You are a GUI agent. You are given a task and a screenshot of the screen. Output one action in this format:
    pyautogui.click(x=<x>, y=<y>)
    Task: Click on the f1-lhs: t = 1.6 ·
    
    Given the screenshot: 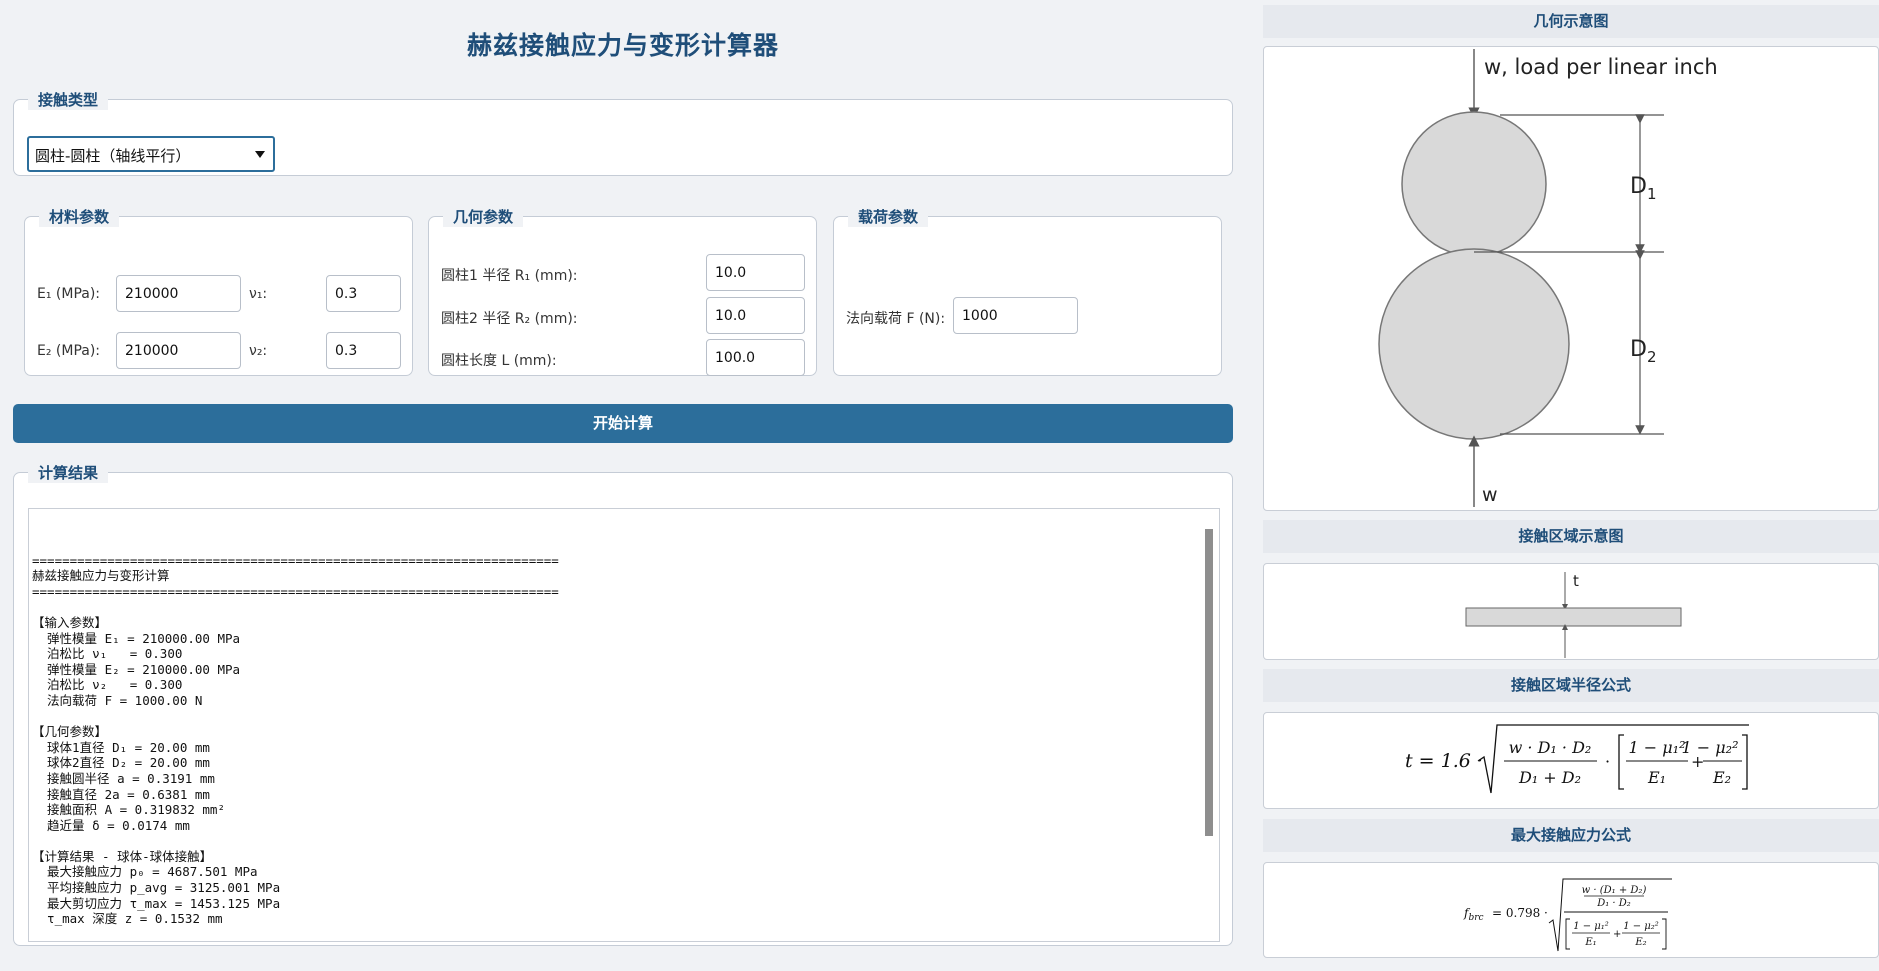 What is the action you would take?
    pyautogui.click(x=1444, y=761)
    